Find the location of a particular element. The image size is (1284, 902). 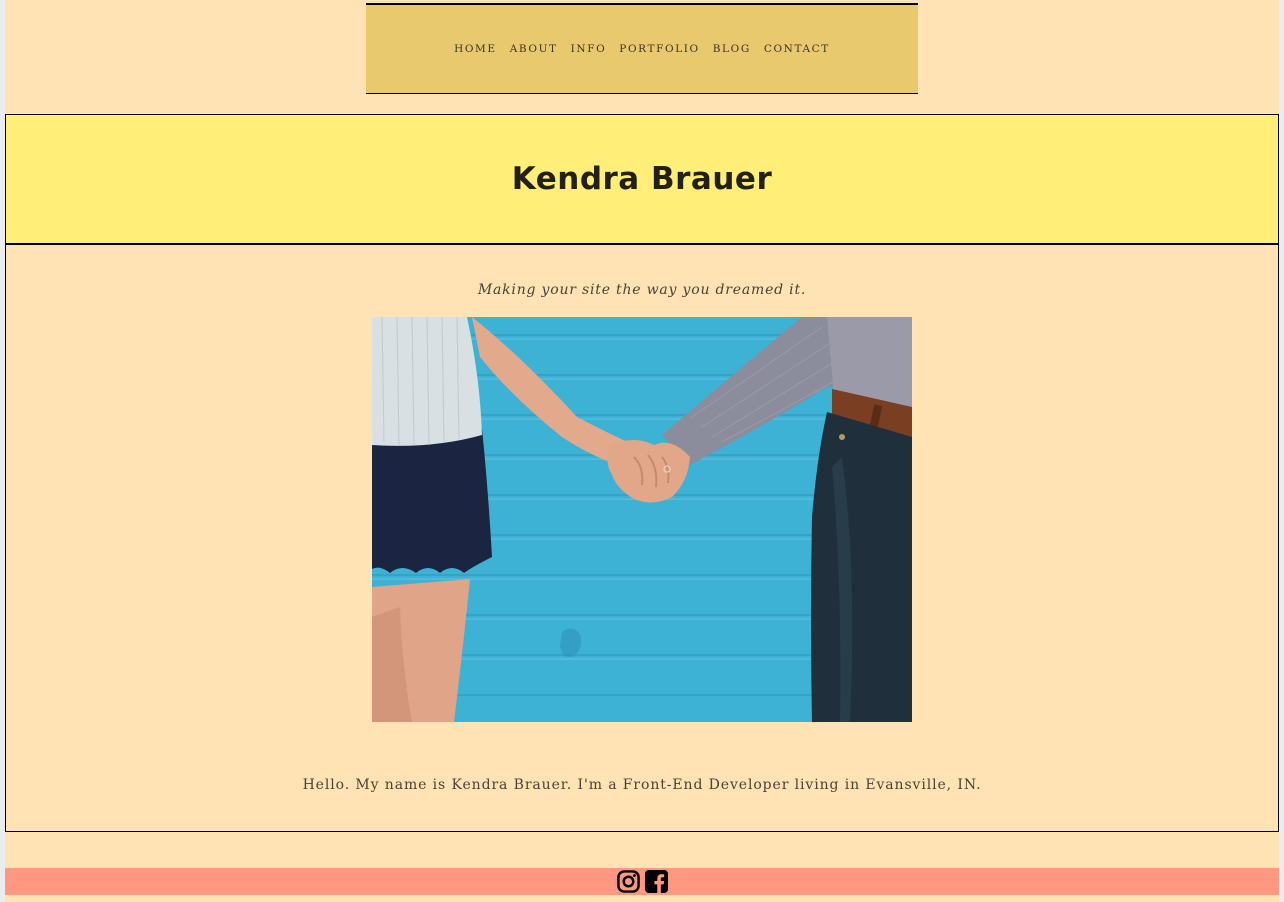

nav-info-link: INFO is located at coordinates (589, 49).